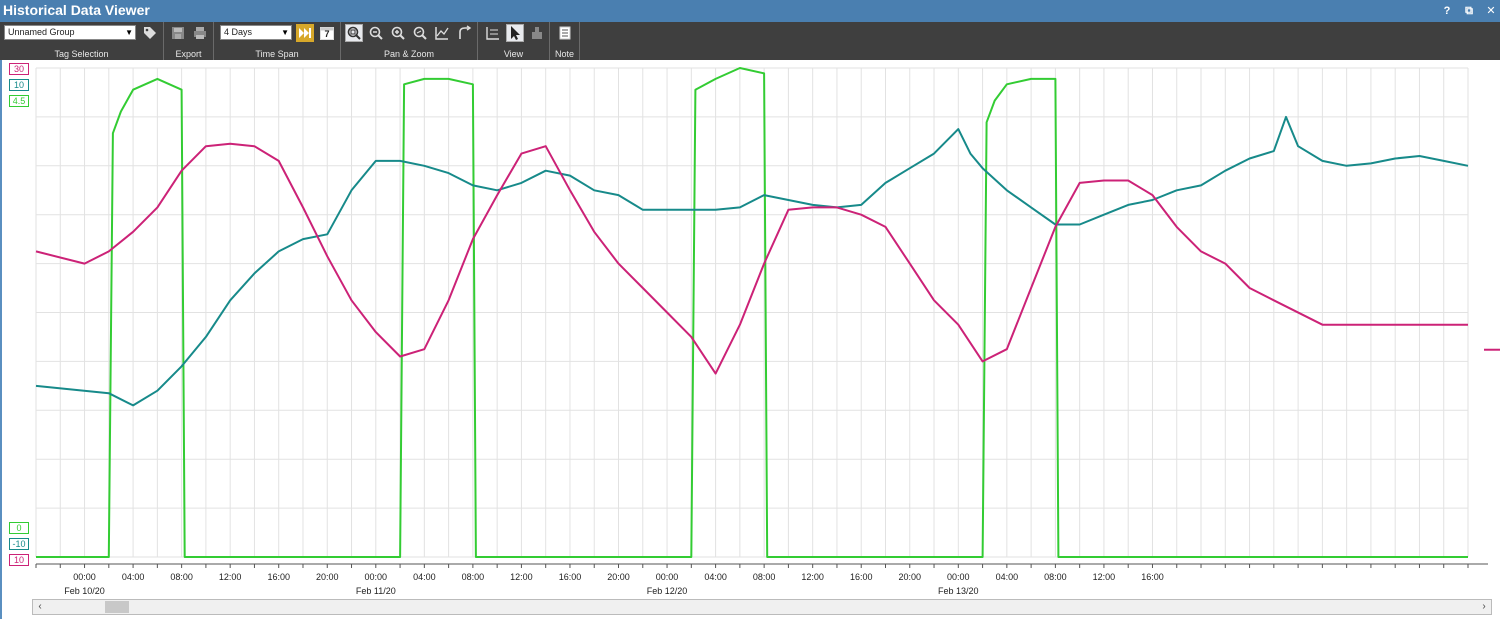 The height and width of the screenshot is (619, 1500). I want to click on group-select: Unnamed Group ▼, so click(70, 32).